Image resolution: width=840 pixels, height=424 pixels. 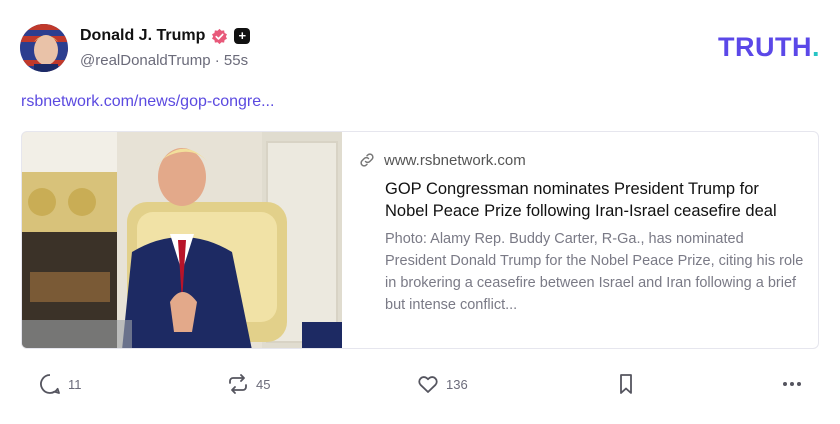 What do you see at coordinates (75, 384) in the screenshot?
I see `reply-count: 11` at bounding box center [75, 384].